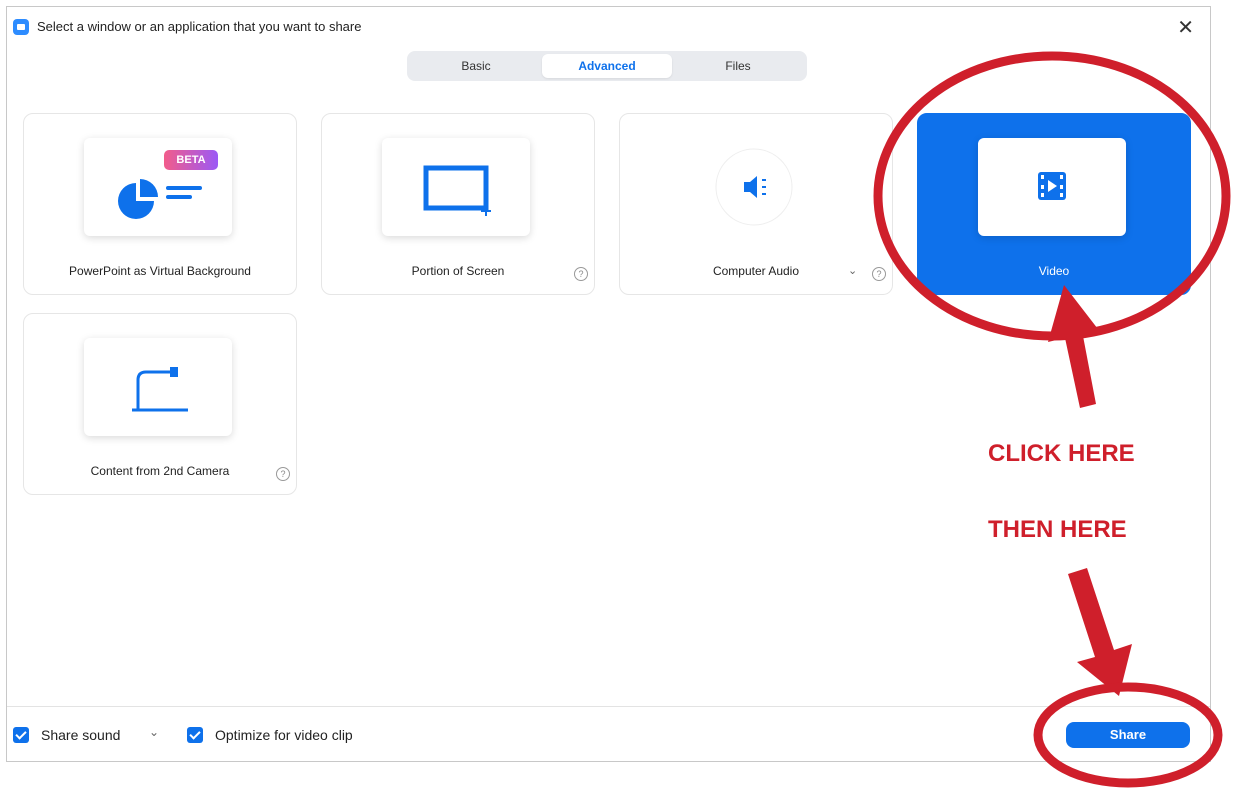 This screenshot has width=1233, height=795. Describe the element at coordinates (1128, 735) in the screenshot. I see `share-highlight-ellipse` at that location.